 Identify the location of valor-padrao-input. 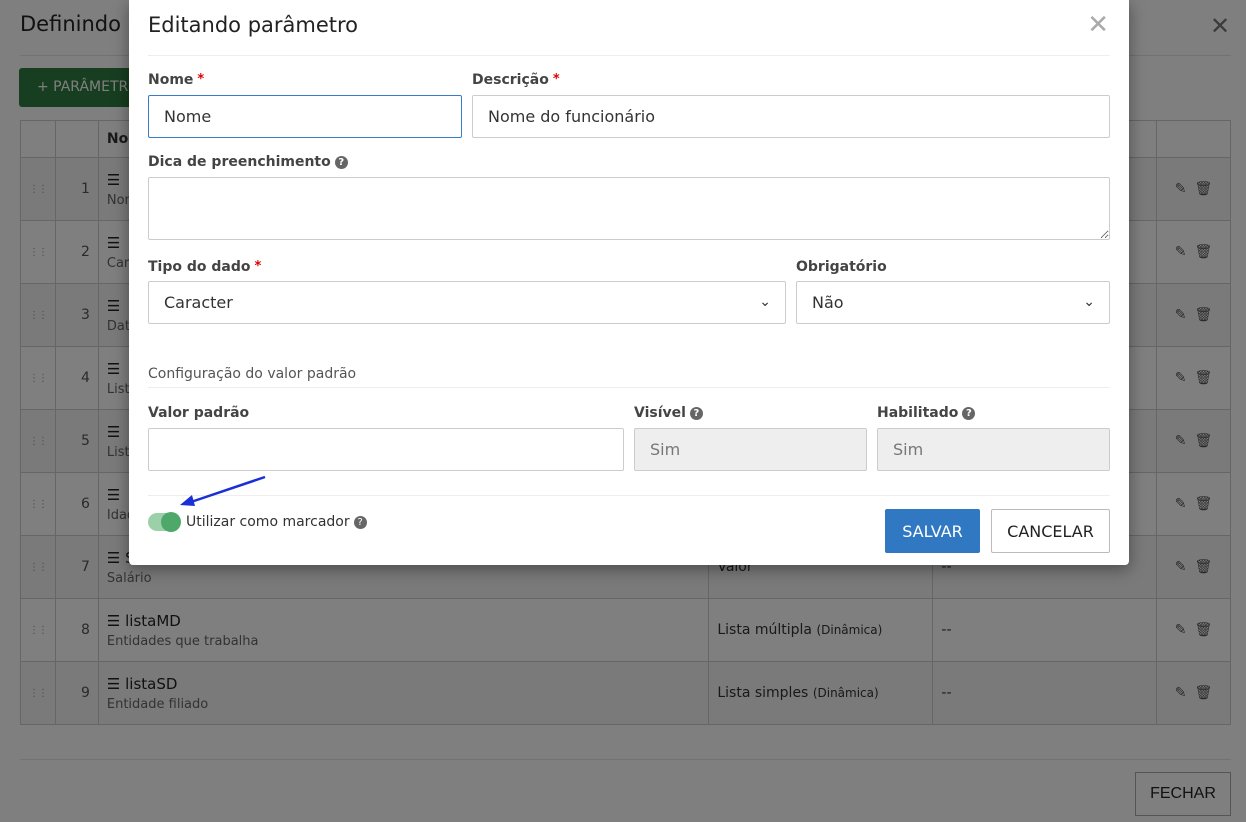
(386, 449).